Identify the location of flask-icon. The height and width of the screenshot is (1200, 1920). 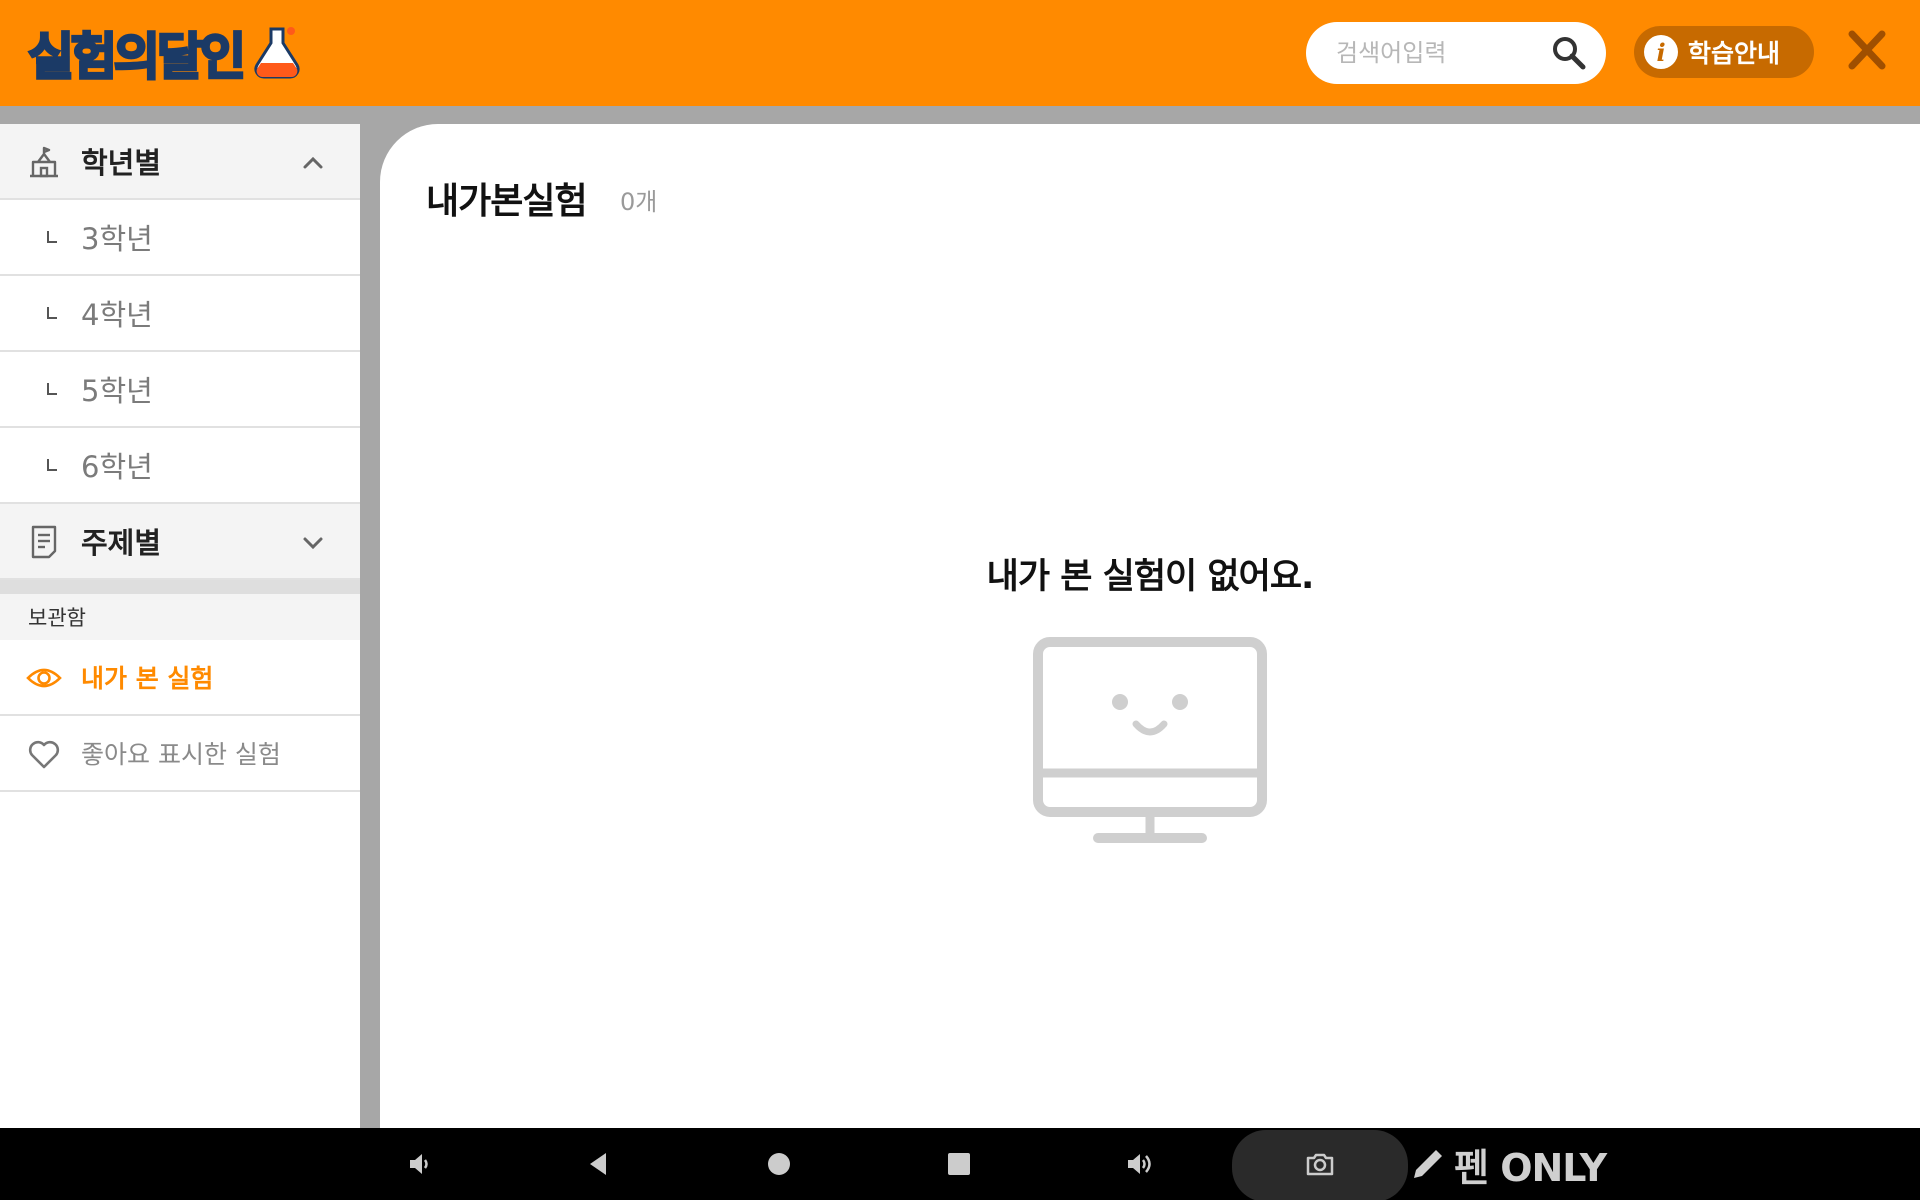
(277, 53).